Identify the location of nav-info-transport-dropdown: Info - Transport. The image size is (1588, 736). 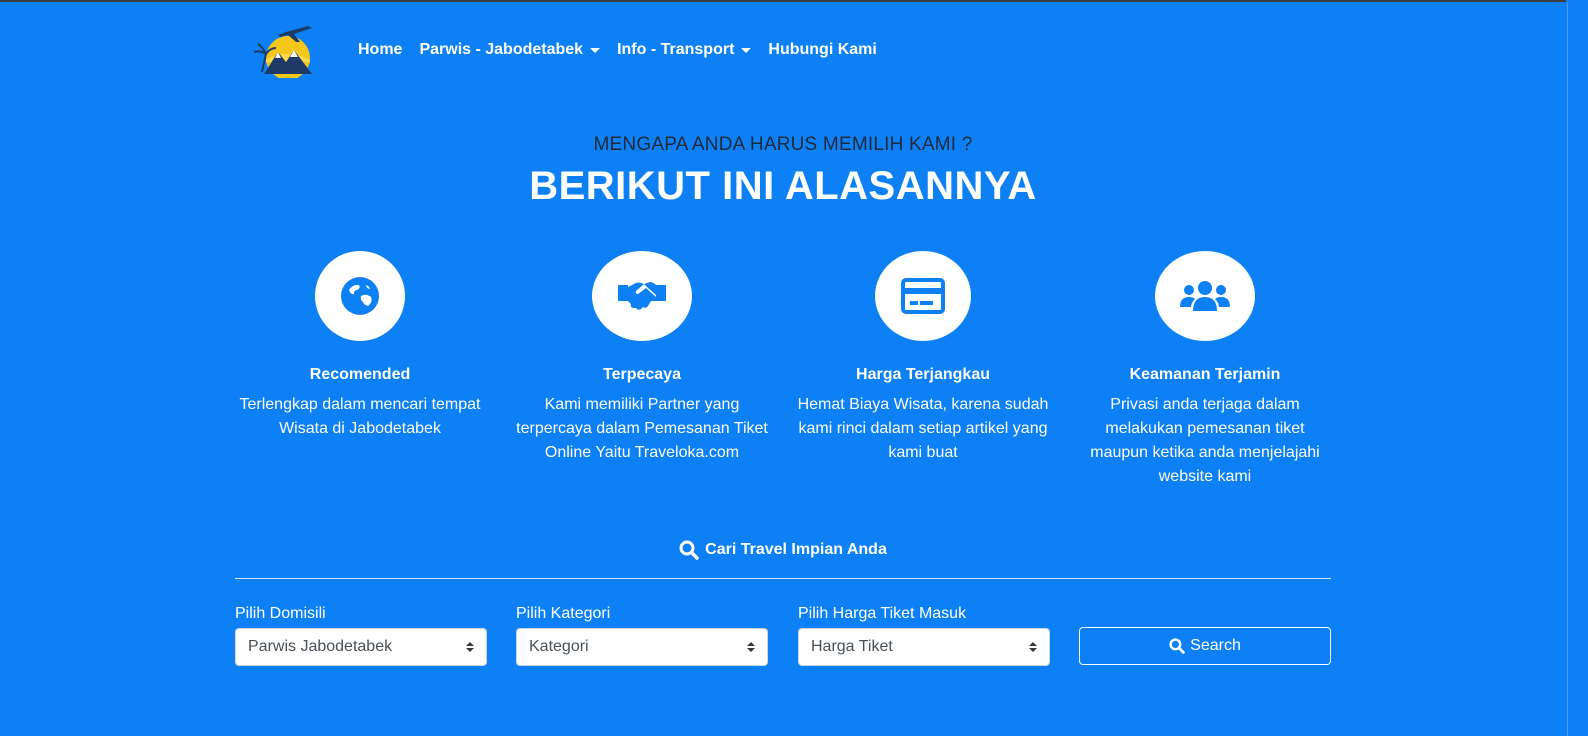
(684, 50).